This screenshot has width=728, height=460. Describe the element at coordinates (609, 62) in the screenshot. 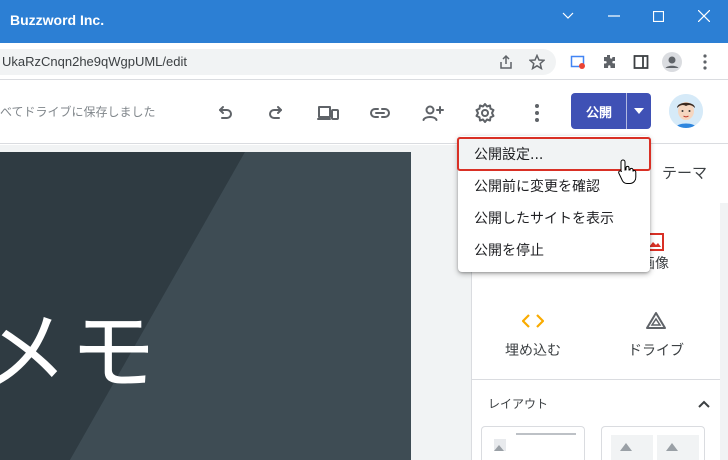

I see `extensions-puzzle-icon` at that location.